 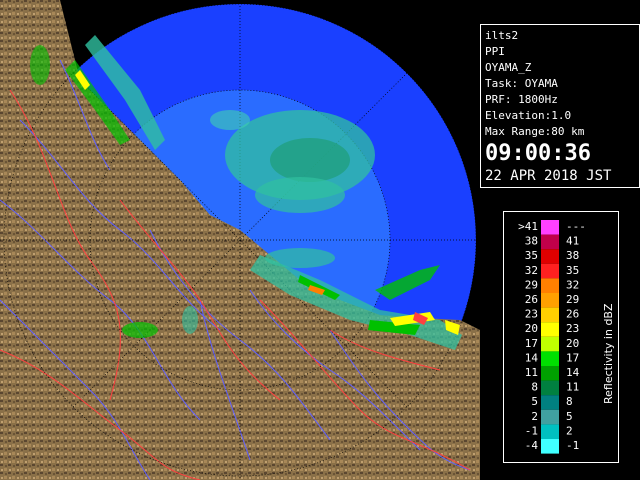 I want to click on legend-high-label: 23, so click(x=572, y=328).